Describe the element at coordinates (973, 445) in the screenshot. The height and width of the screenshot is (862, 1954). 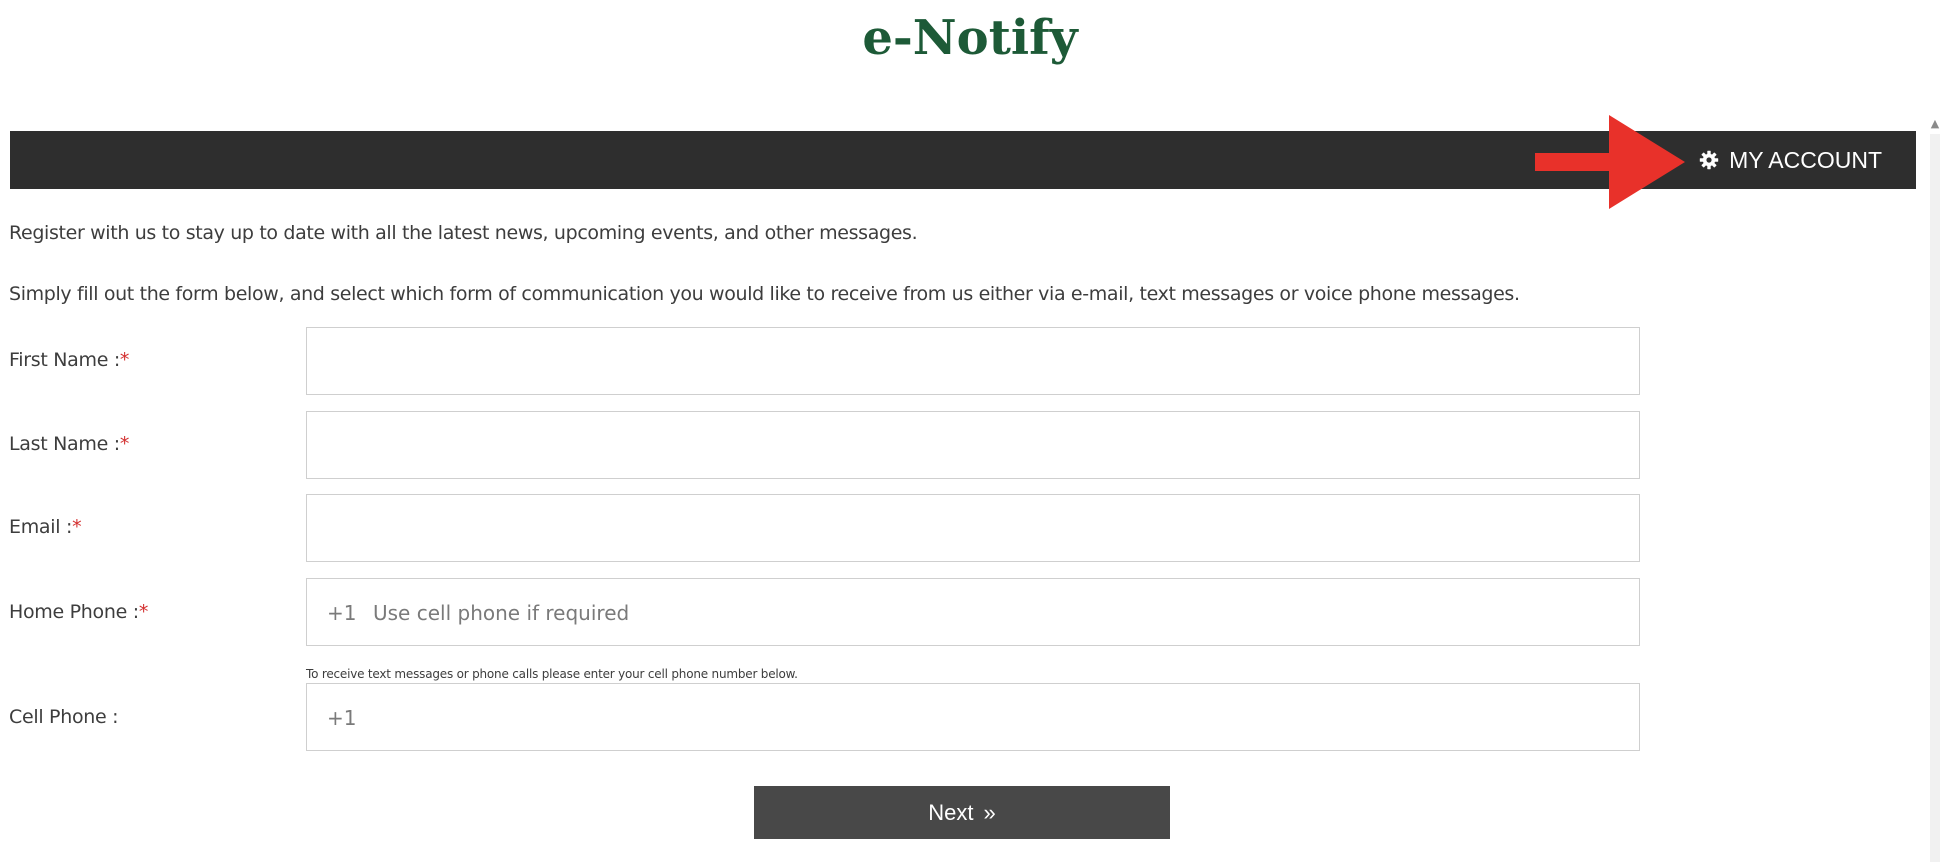
I see `last-name-field` at that location.